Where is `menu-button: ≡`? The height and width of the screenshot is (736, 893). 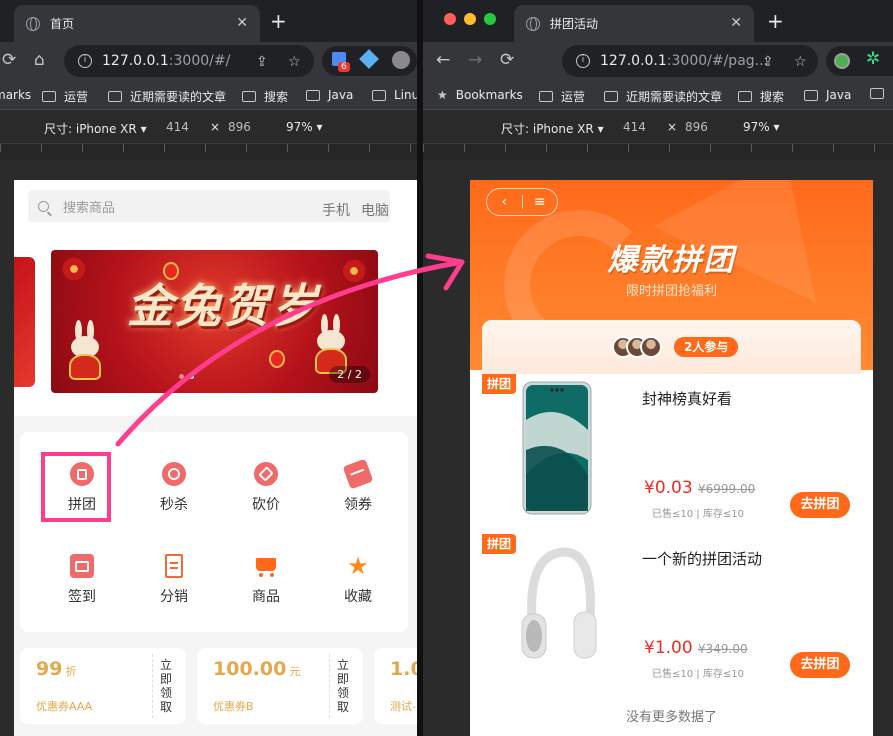
menu-button: ≡ is located at coordinates (539, 202).